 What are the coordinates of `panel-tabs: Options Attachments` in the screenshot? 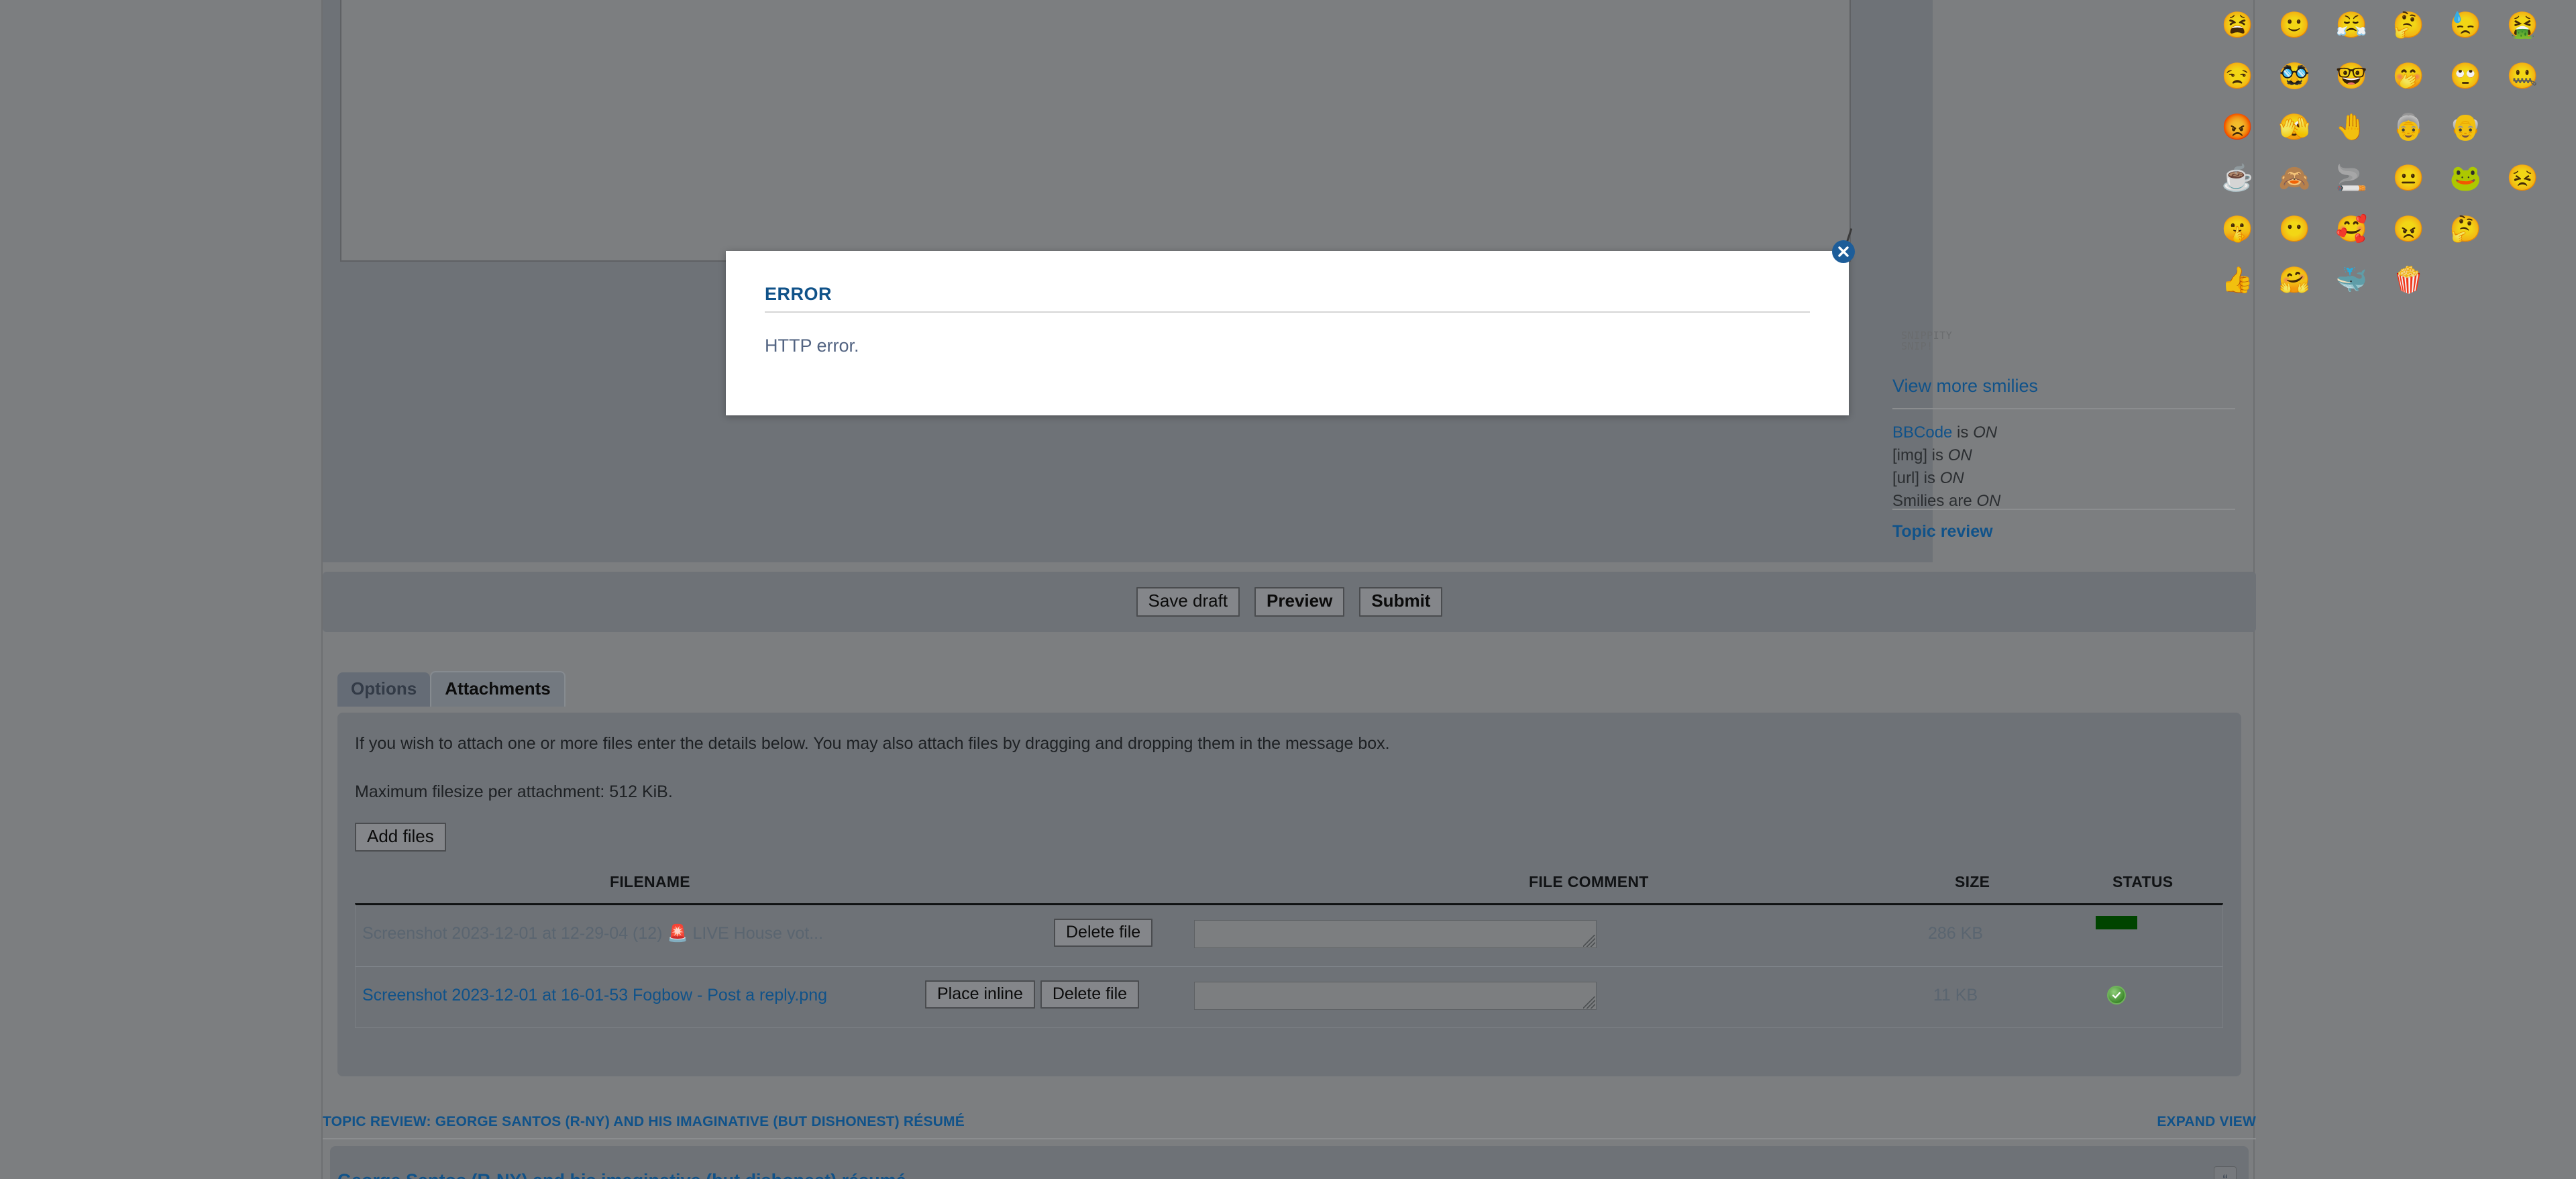 It's located at (451, 689).